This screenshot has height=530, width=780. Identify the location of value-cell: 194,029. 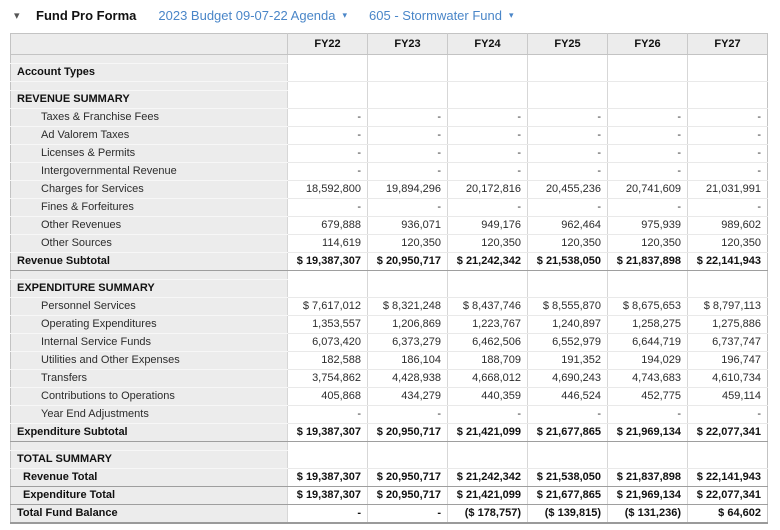
(647, 360).